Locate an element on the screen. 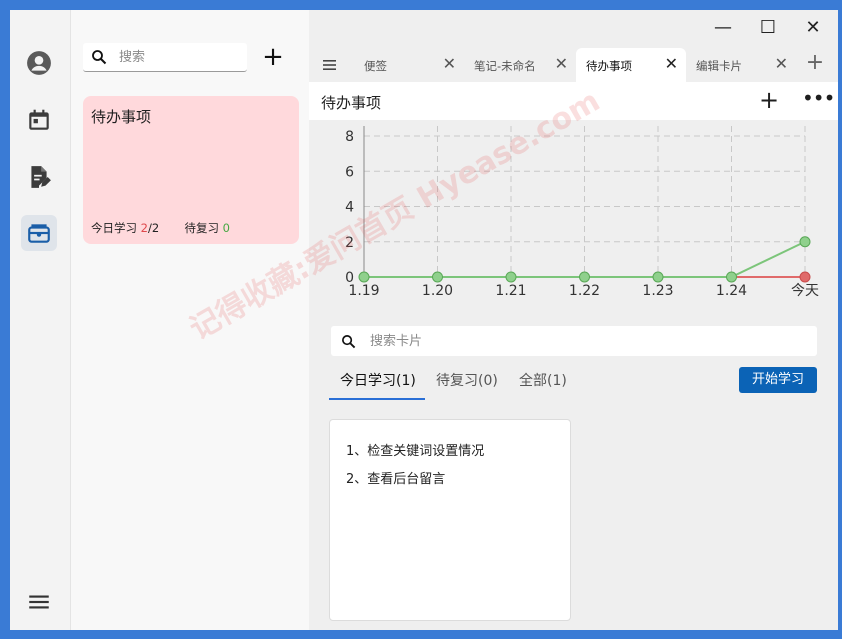 Image resolution: width=842 pixels, height=639 pixels. flashcard-preview: 1、检查关键词设置情况 2、查看后台留言 is located at coordinates (450, 520).